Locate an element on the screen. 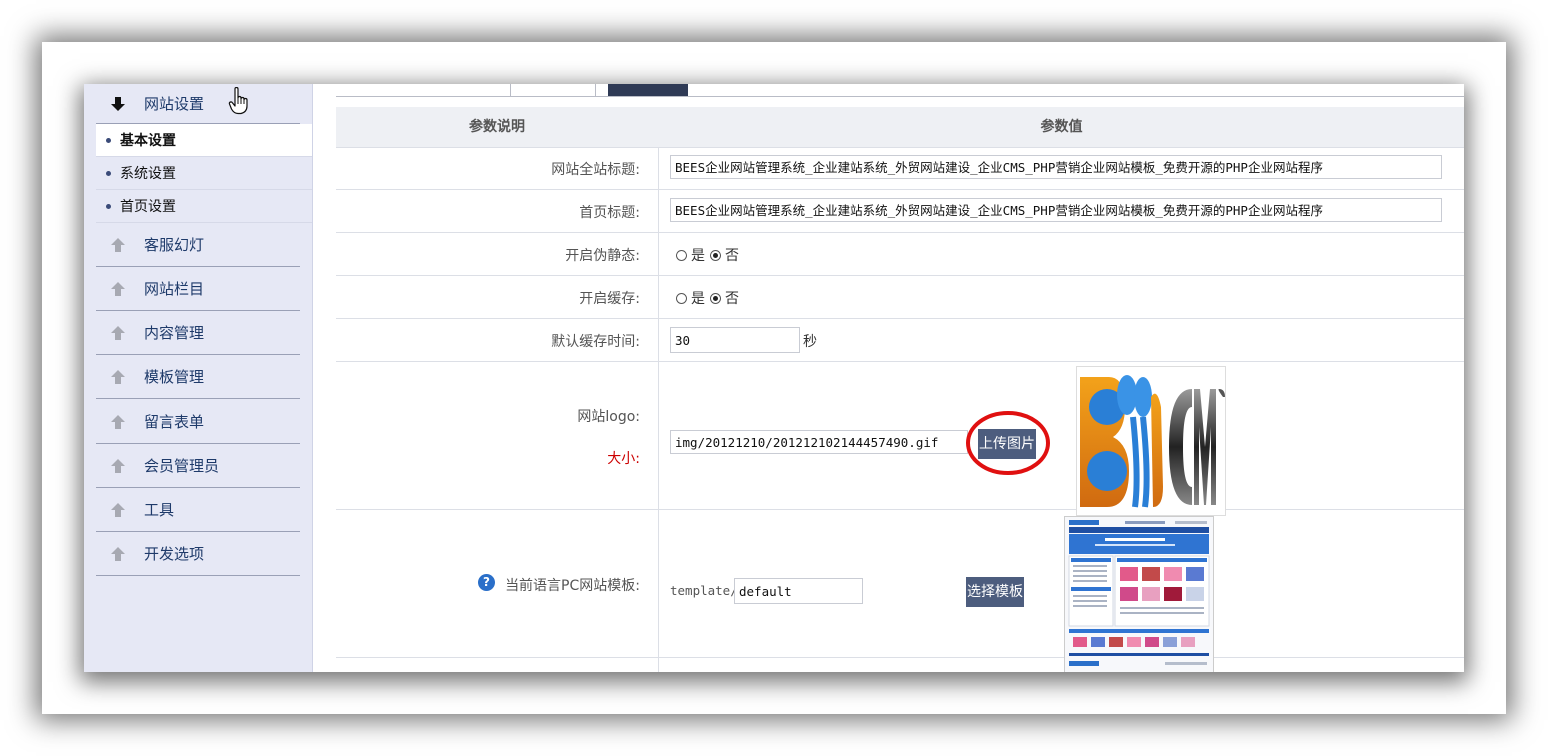  cache-time-input: 30 is located at coordinates (735, 340).